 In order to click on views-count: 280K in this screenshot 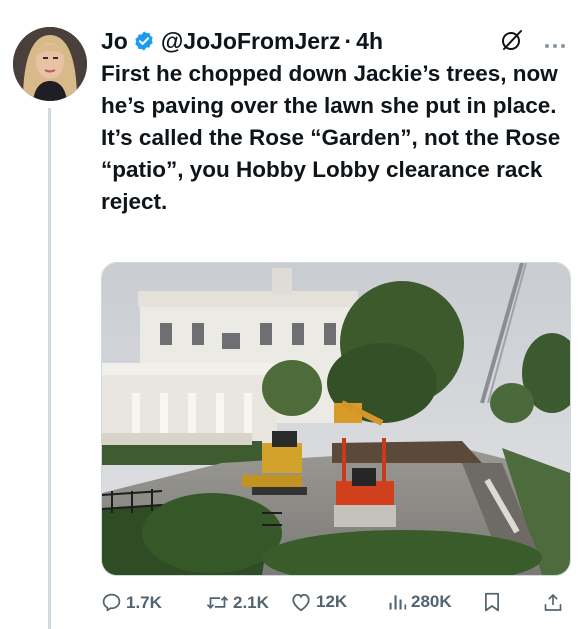, I will do `click(431, 601)`.